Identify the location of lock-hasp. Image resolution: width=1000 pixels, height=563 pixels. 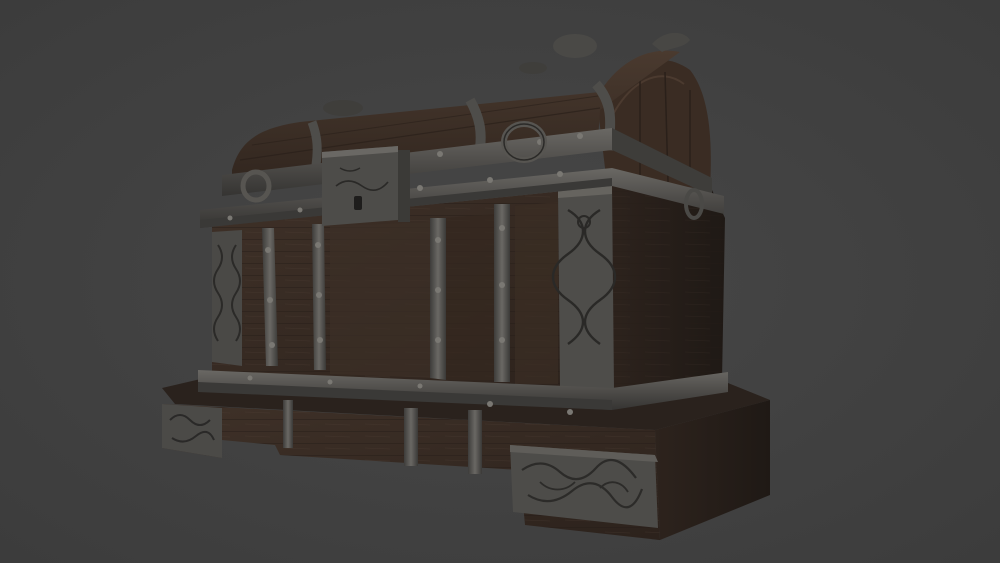
(366, 186).